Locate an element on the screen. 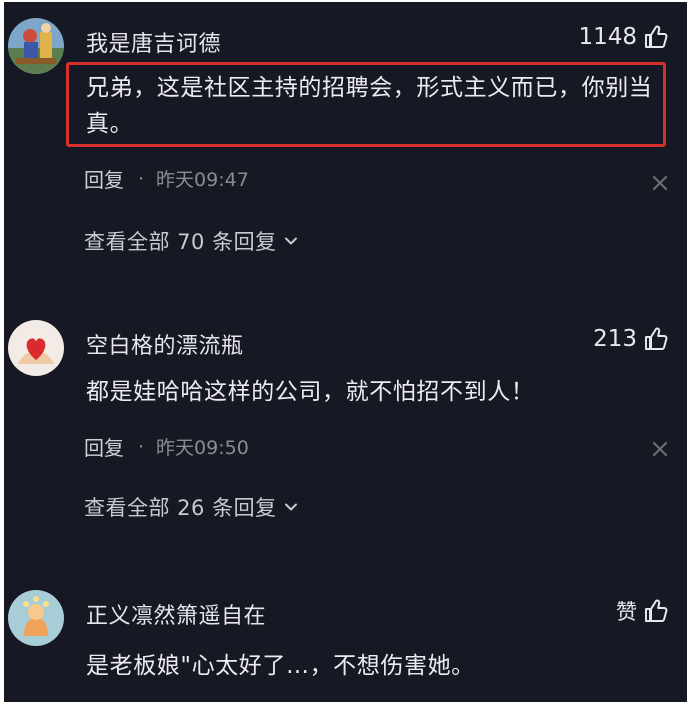  comment-text: 是老板娘"心太好了…，不想伤害她。 is located at coordinates (280, 666).